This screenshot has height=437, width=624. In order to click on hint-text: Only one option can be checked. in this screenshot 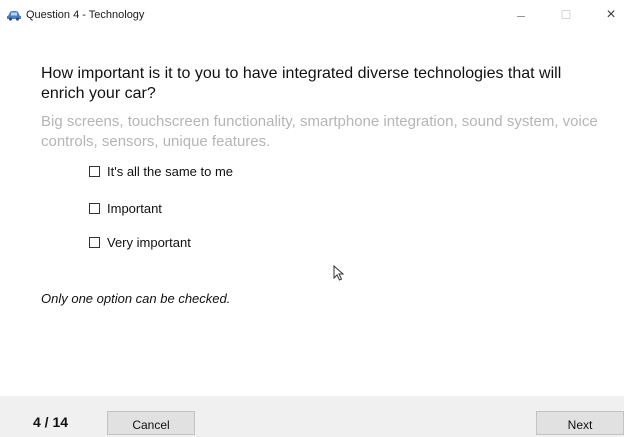, I will do `click(136, 298)`.